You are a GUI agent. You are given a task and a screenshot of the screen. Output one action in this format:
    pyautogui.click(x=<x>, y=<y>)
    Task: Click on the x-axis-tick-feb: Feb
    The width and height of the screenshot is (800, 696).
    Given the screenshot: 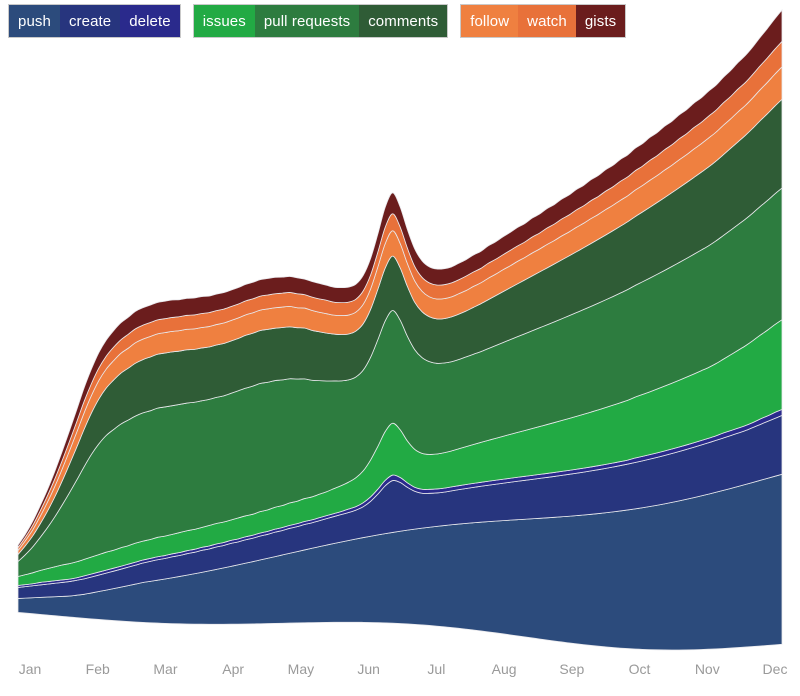 What is the action you would take?
    pyautogui.click(x=97, y=669)
    